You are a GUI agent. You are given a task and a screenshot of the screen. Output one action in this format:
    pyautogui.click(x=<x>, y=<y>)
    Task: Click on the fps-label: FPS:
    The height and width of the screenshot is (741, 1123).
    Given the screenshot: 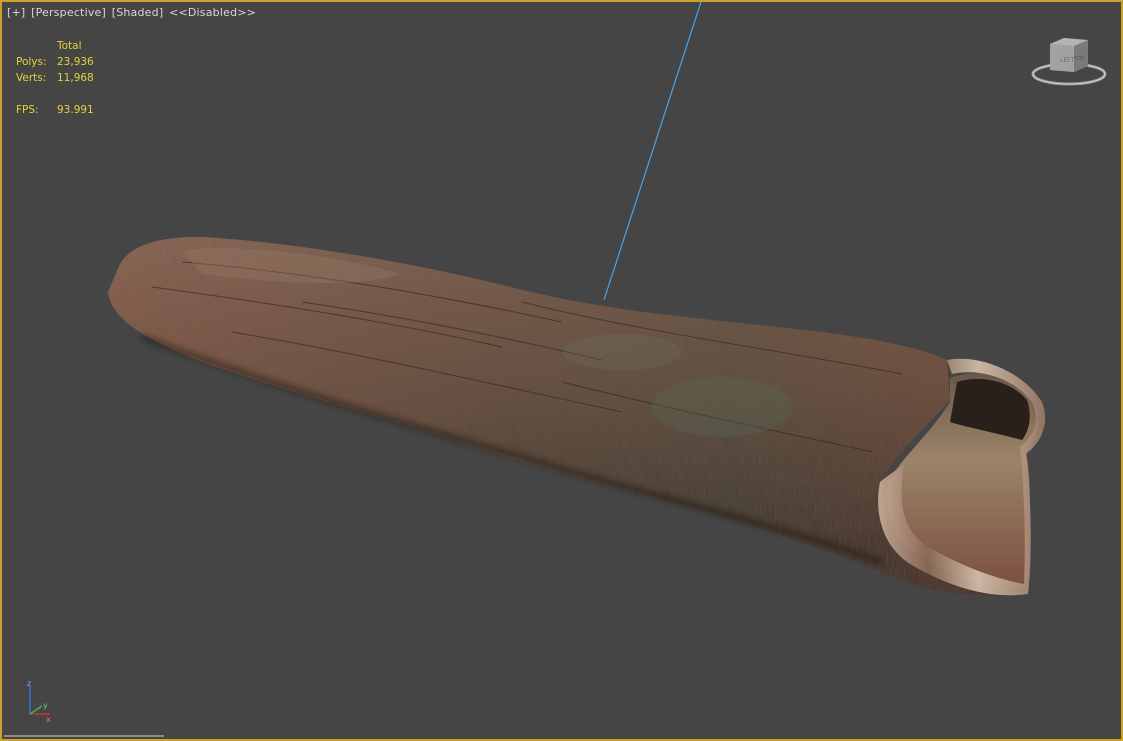 What is the action you would take?
    pyautogui.click(x=27, y=110)
    